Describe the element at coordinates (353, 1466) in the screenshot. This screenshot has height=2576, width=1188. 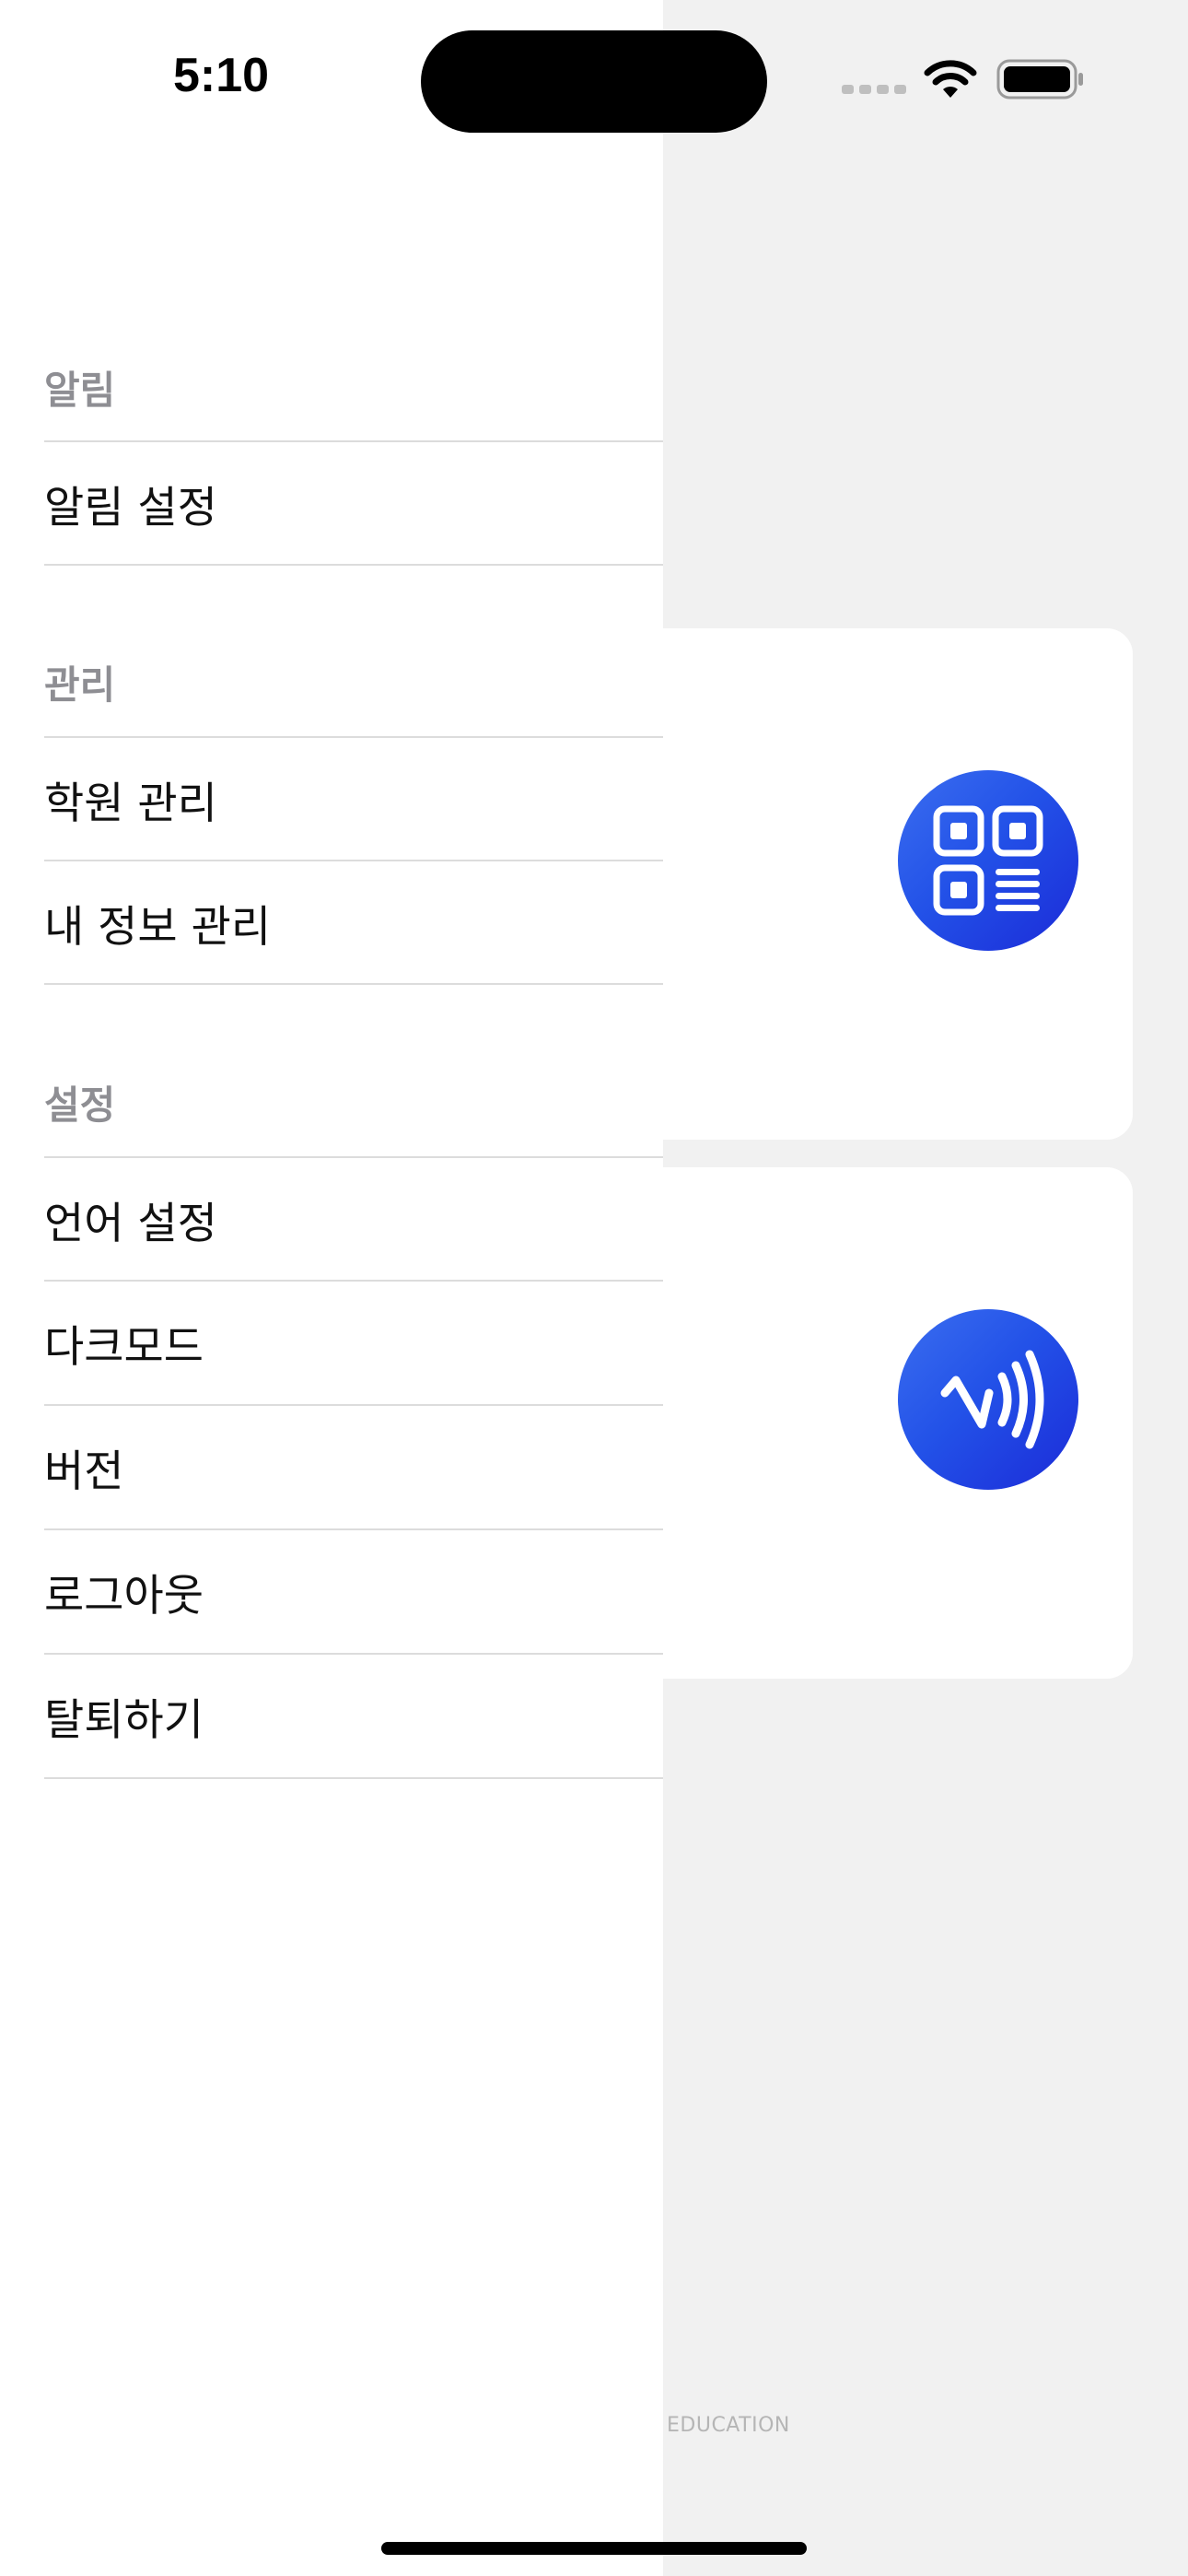
I see `menu-item-version: 버전` at that location.